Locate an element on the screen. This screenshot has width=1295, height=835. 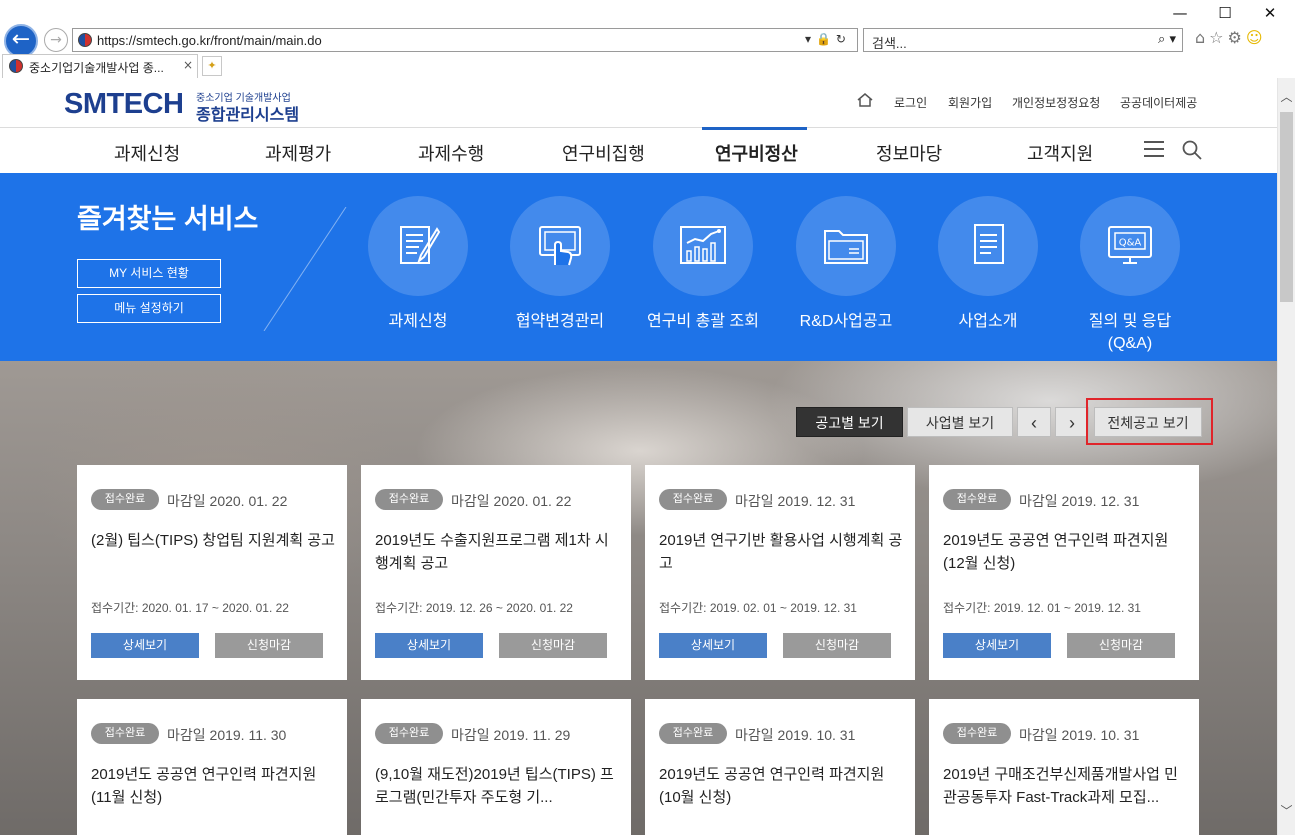
home-icon is located at coordinates (865, 100).